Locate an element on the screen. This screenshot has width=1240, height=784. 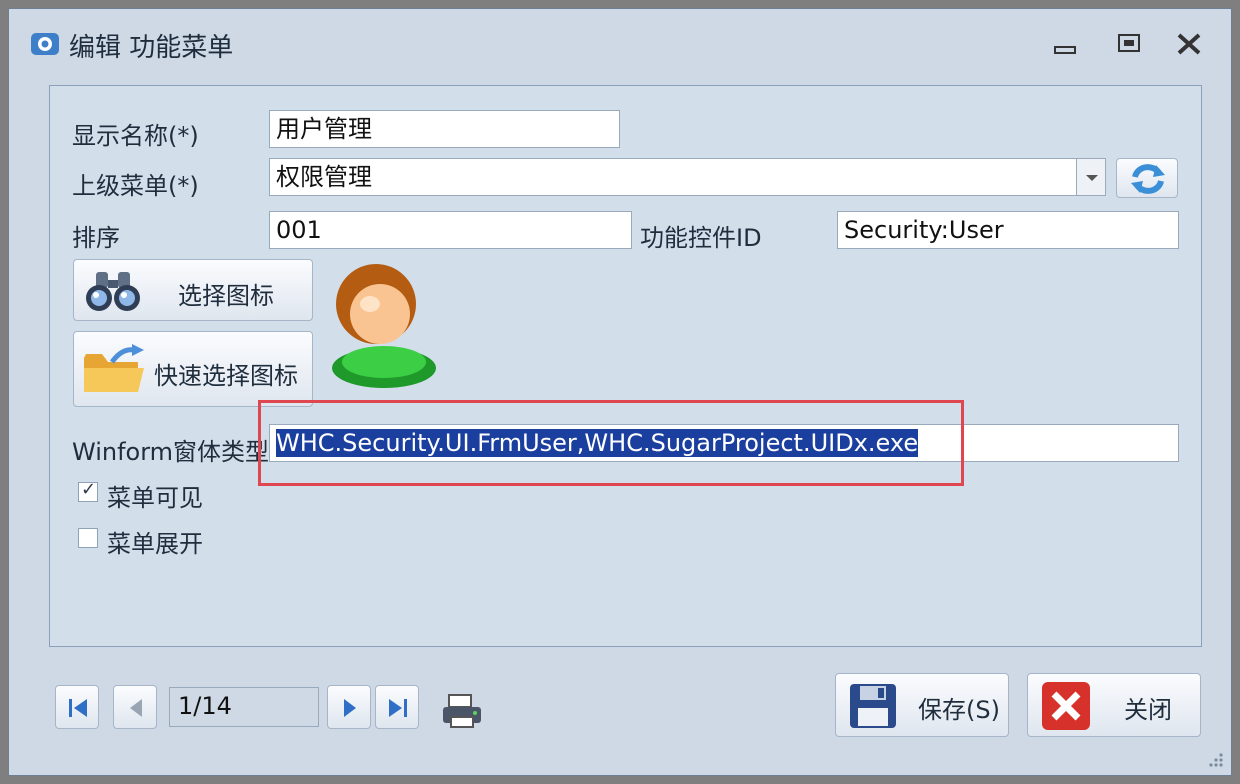
close-icon is located at coordinates (1189, 44).